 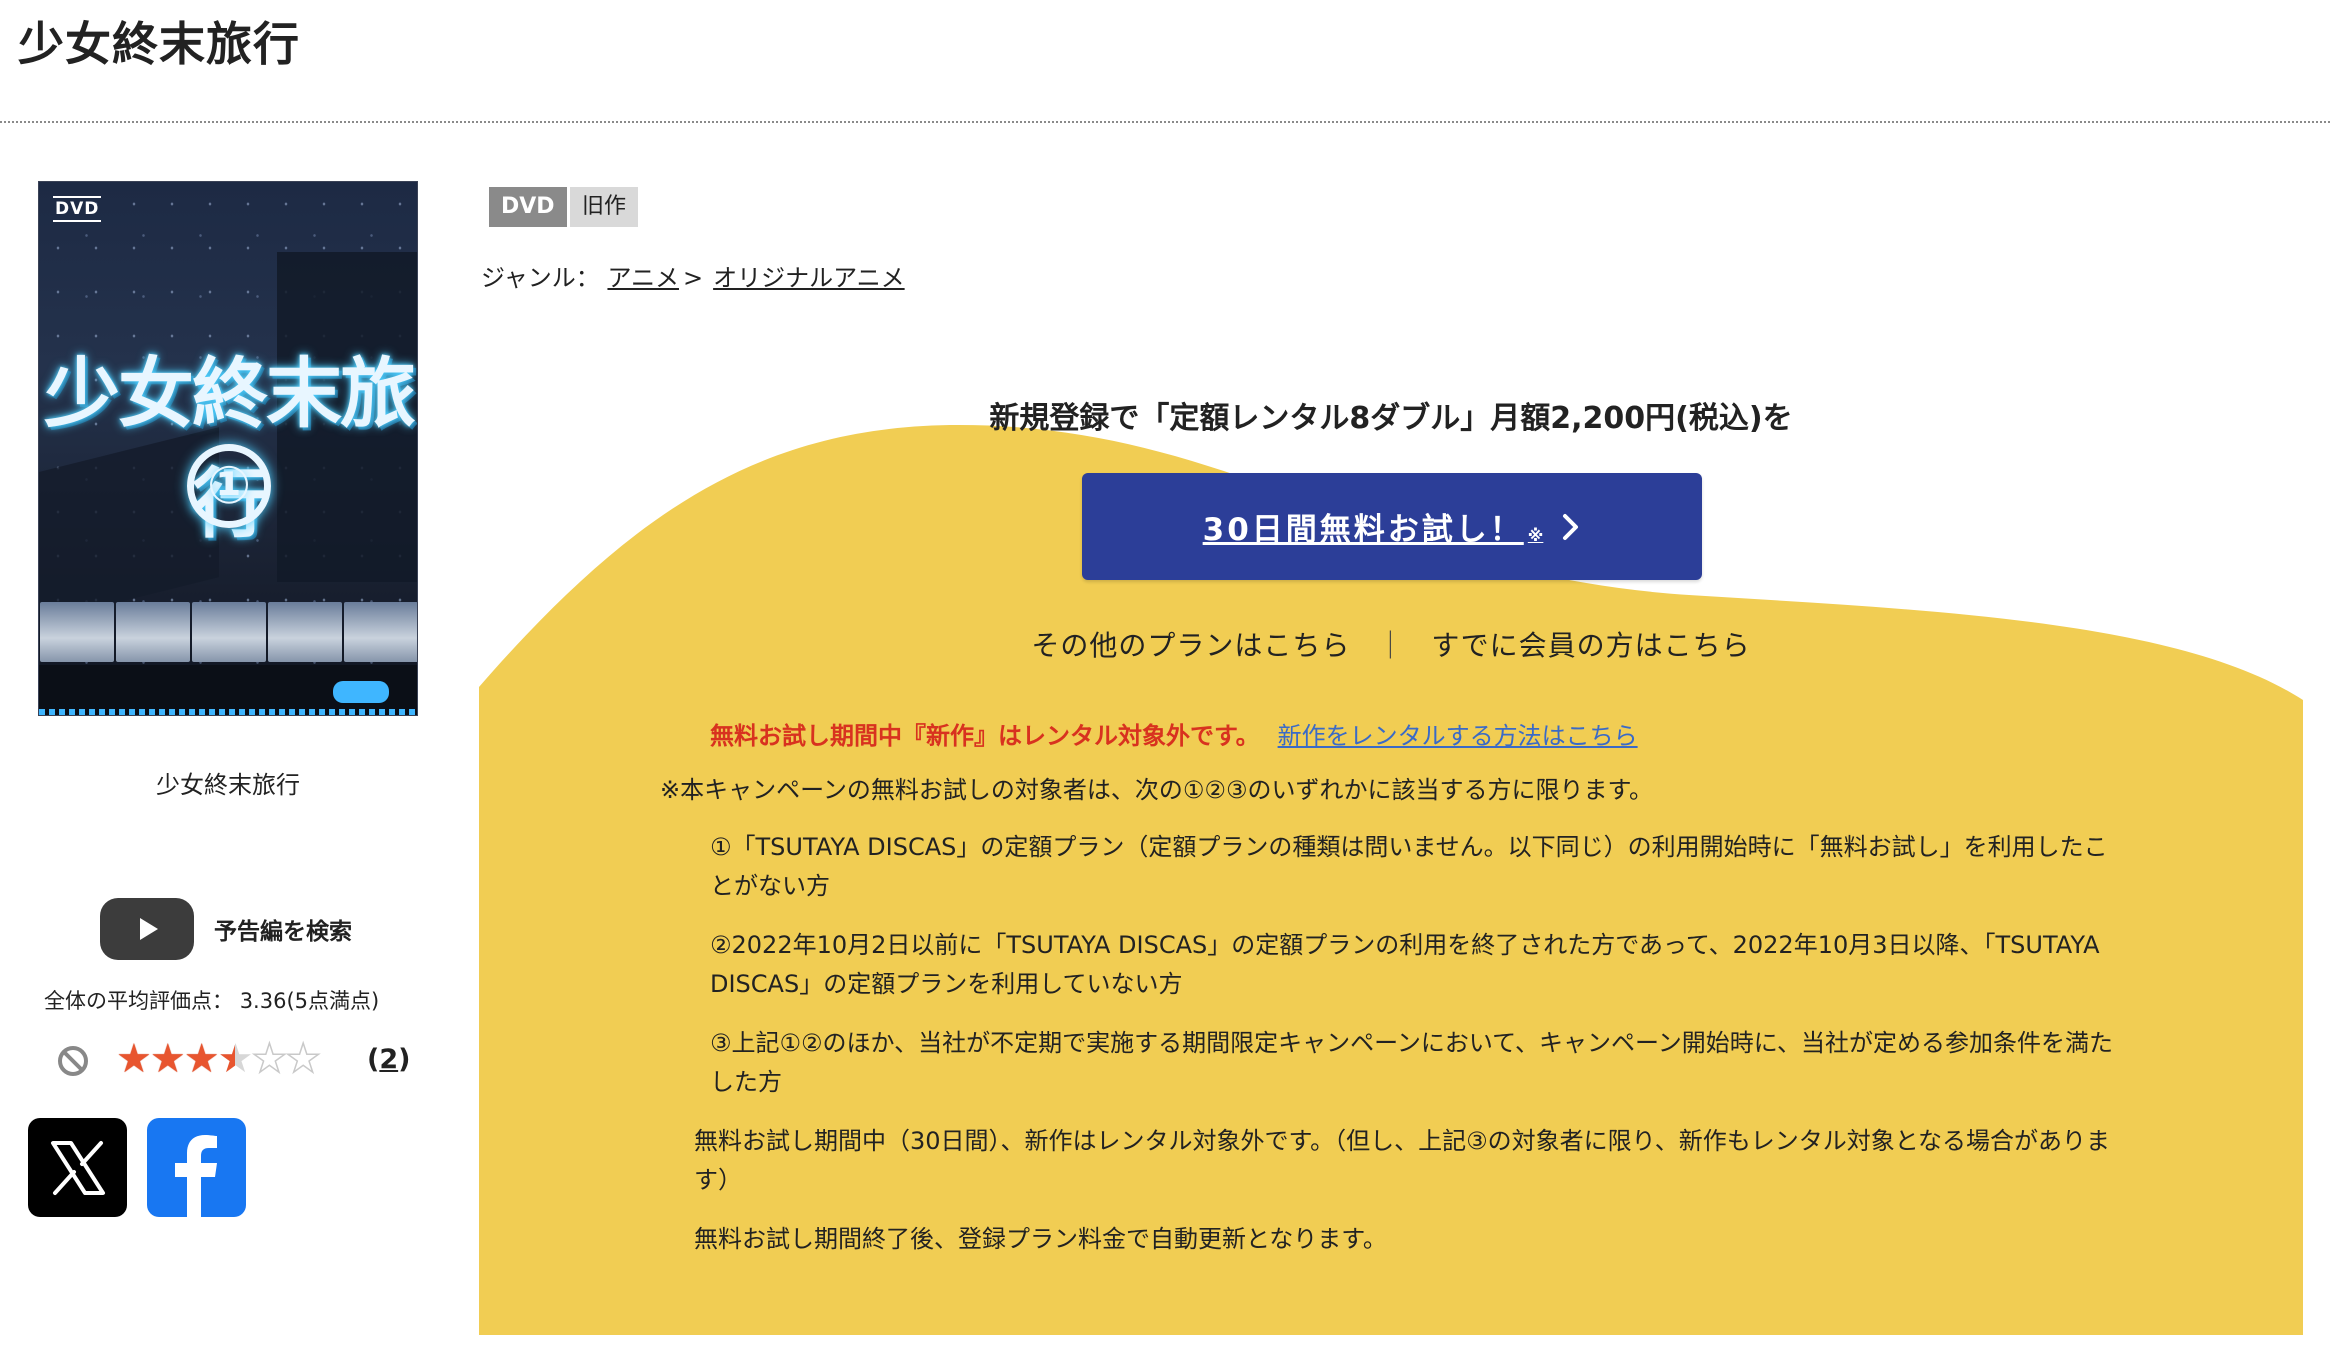 What do you see at coordinates (604, 207) in the screenshot?
I see `release-badge: 旧作` at bounding box center [604, 207].